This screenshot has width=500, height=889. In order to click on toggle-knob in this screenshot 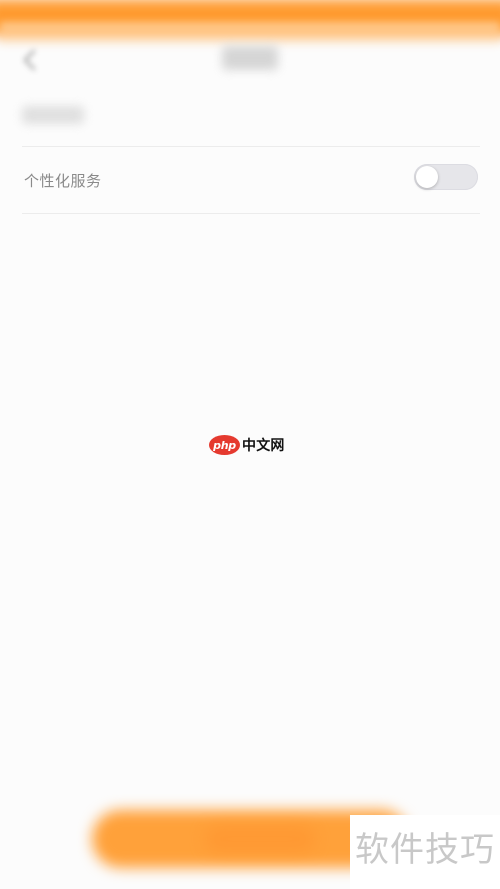, I will do `click(427, 177)`.